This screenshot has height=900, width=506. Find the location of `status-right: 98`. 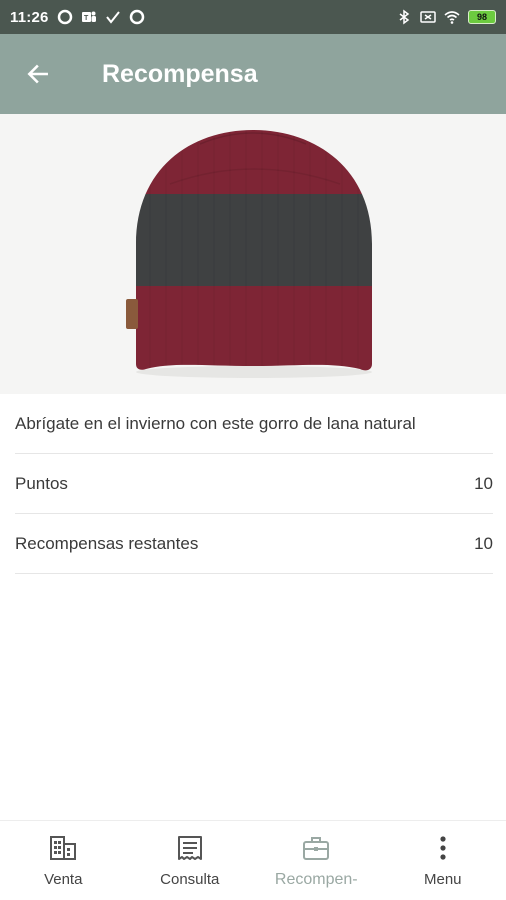

status-right: 98 is located at coordinates (446, 17).